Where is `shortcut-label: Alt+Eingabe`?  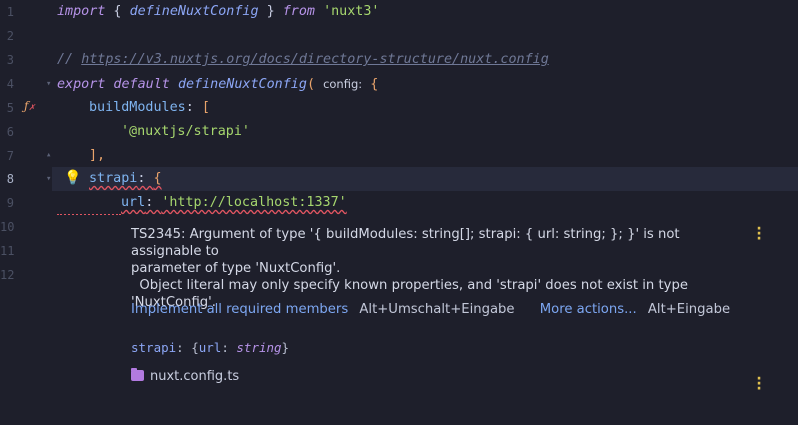
shortcut-label: Alt+Eingabe is located at coordinates (689, 309).